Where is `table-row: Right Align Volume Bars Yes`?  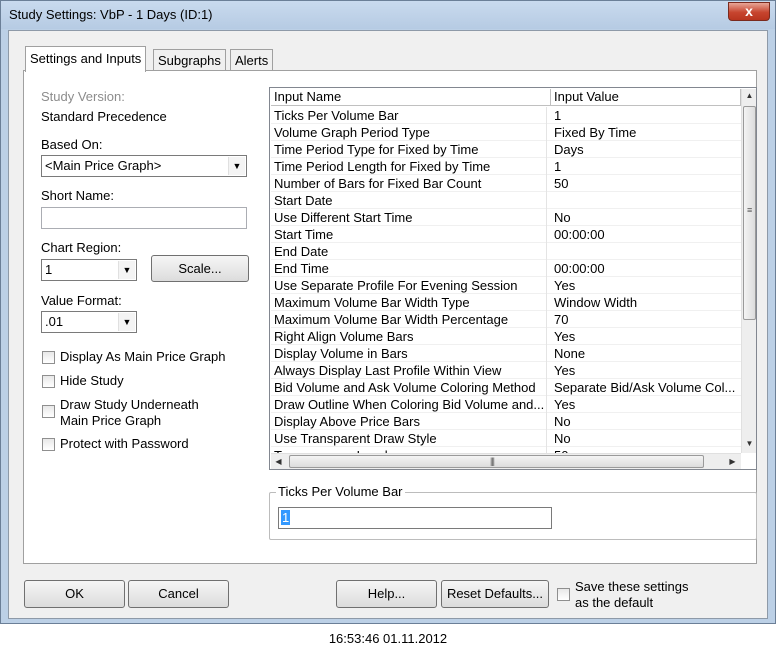
table-row: Right Align Volume Bars Yes is located at coordinates (506, 336).